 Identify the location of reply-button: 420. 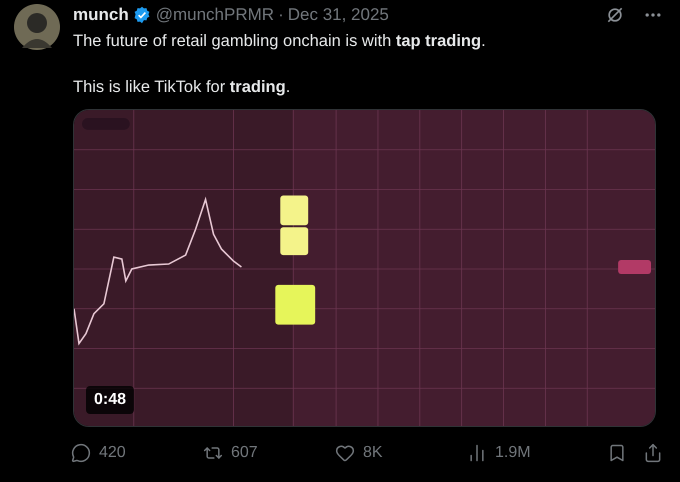
(137, 453).